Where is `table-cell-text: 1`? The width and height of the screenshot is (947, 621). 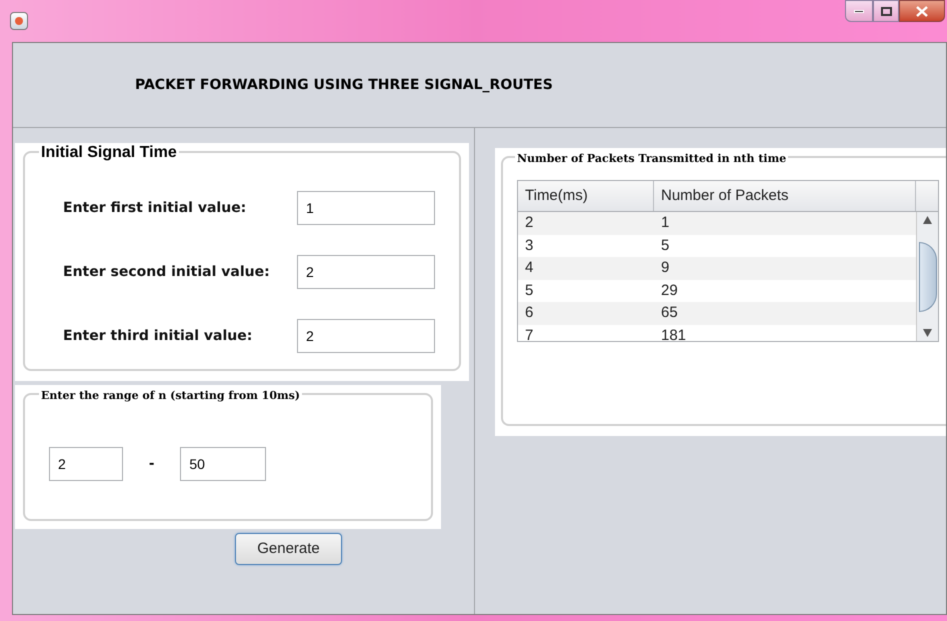 table-cell-text: 1 is located at coordinates (665, 223).